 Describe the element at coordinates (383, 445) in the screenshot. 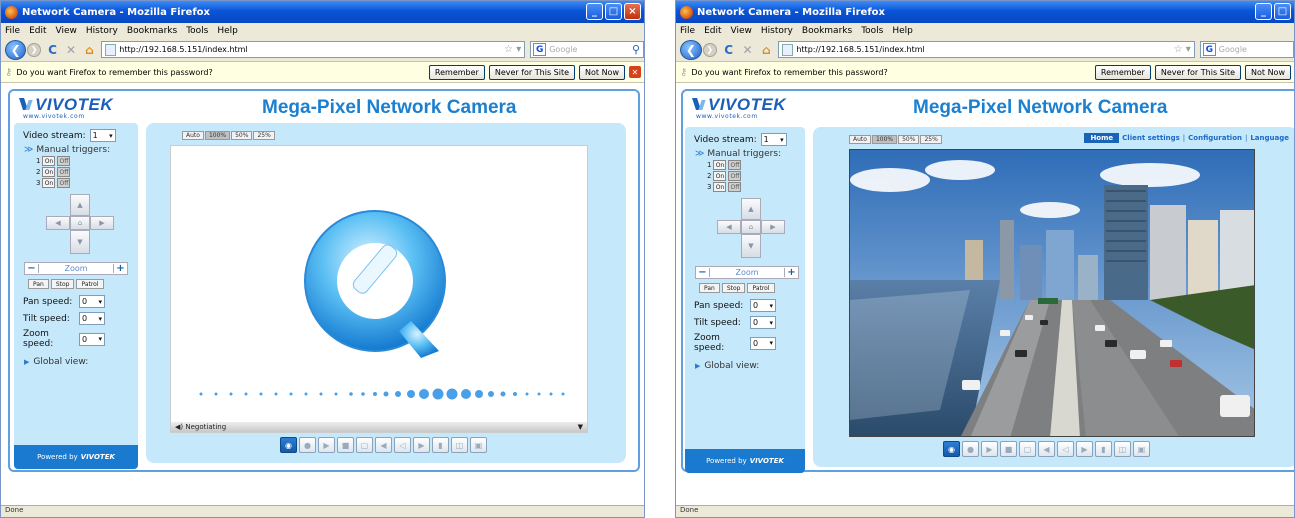

I see `volume-icon: ◀` at that location.